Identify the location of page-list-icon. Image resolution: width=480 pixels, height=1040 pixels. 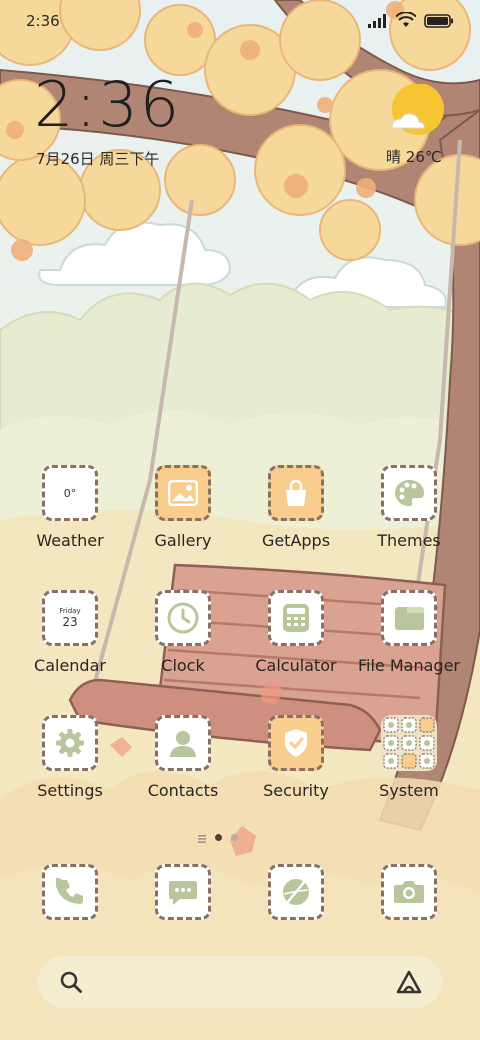
(202, 837).